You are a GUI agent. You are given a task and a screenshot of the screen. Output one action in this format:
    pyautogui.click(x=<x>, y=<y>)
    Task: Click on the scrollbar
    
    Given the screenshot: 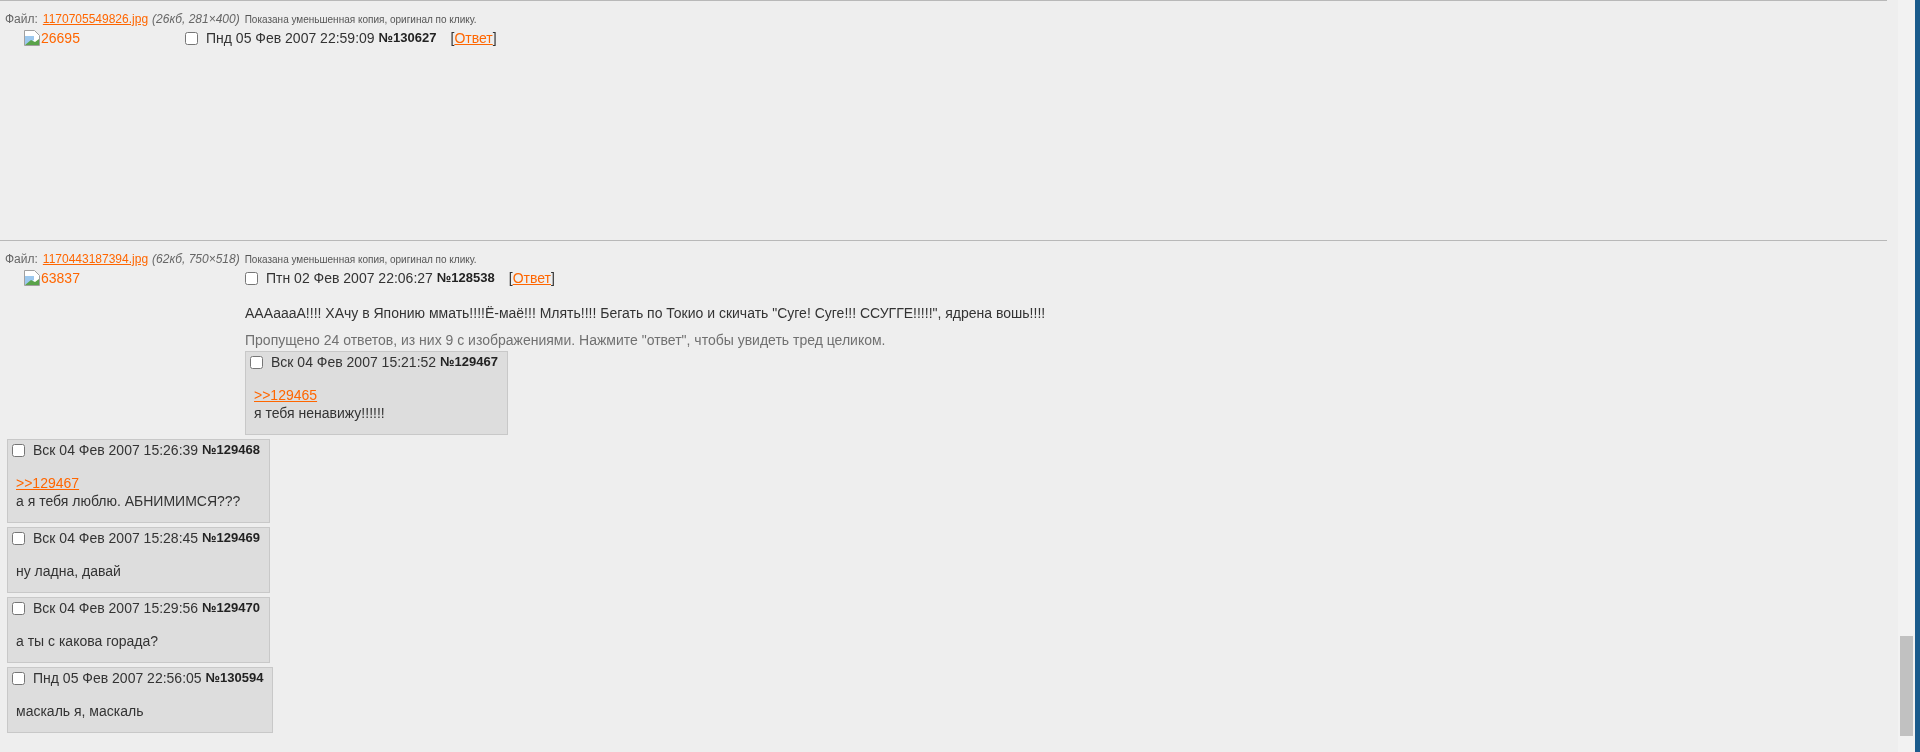 What is the action you would take?
    pyautogui.click(x=1906, y=376)
    